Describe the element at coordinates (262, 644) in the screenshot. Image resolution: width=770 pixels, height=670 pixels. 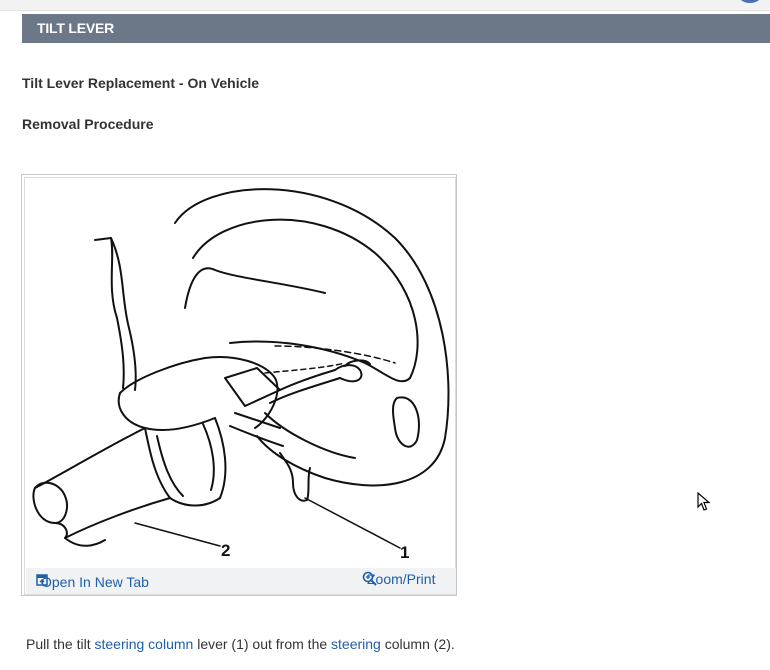
I see `instruction-part-2: lever (1) out from the` at that location.